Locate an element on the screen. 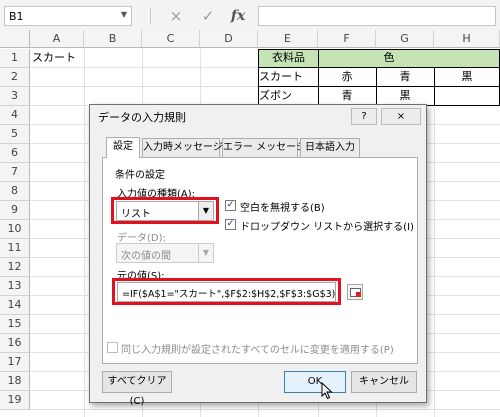  row-header: 1 is located at coordinates (15, 58).